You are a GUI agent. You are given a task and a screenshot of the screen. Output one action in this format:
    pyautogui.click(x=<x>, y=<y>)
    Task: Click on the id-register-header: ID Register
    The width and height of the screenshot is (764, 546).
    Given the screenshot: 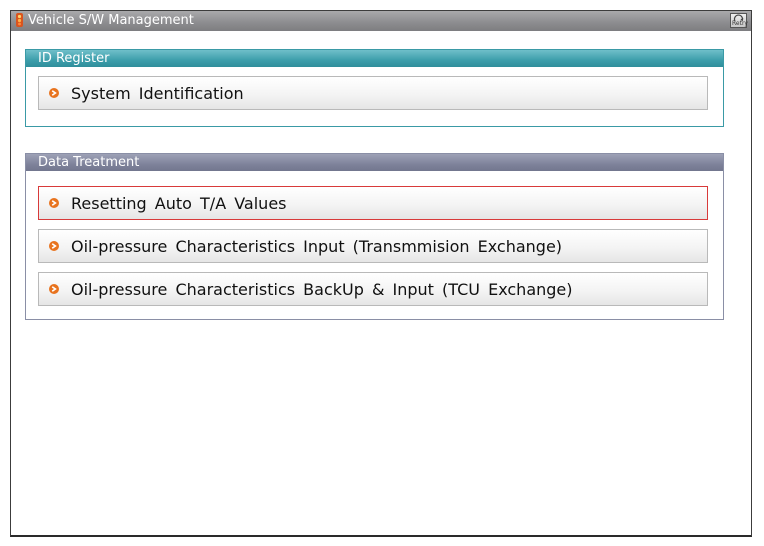 What is the action you would take?
    pyautogui.click(x=374, y=58)
    